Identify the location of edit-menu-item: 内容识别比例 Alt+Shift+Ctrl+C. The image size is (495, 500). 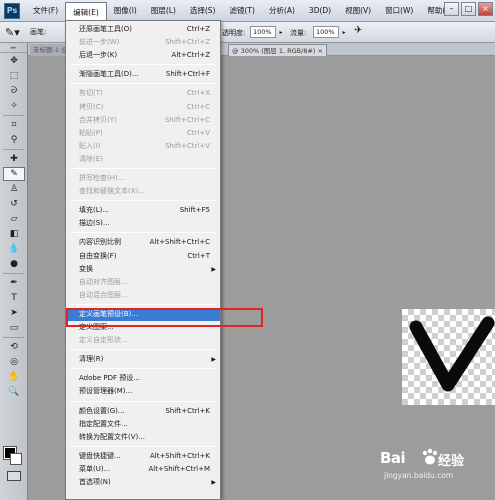
(143, 242).